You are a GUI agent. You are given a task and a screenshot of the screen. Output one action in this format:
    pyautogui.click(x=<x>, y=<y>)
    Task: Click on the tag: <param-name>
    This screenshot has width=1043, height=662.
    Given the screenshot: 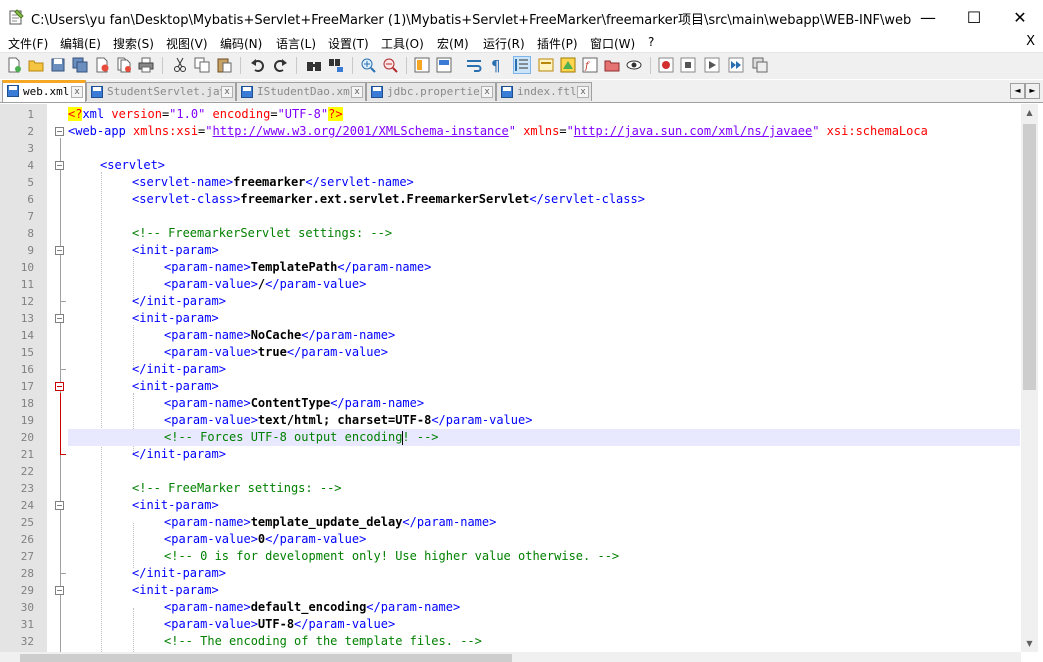 What is the action you would take?
    pyautogui.click(x=207, y=335)
    